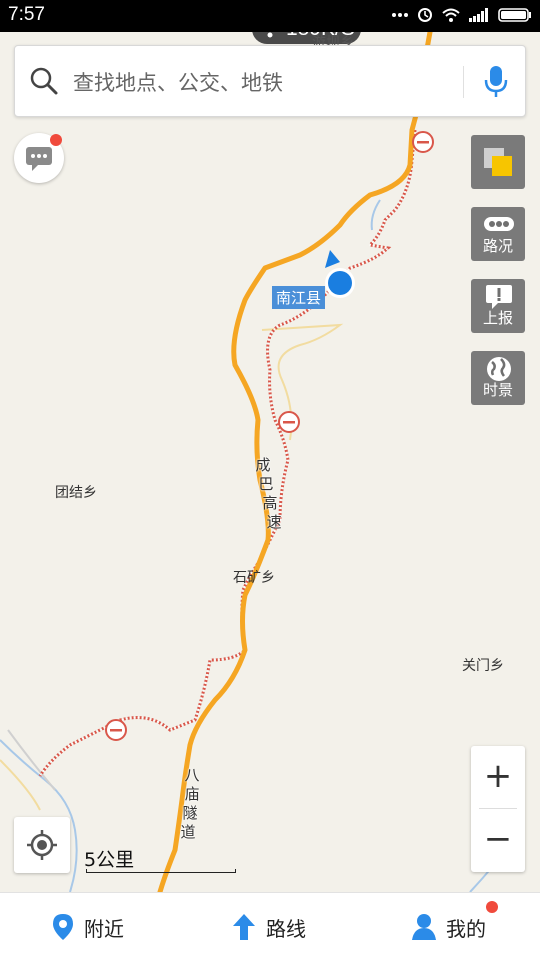  Describe the element at coordinates (424, 927) in the screenshot. I see `user-icon` at that location.